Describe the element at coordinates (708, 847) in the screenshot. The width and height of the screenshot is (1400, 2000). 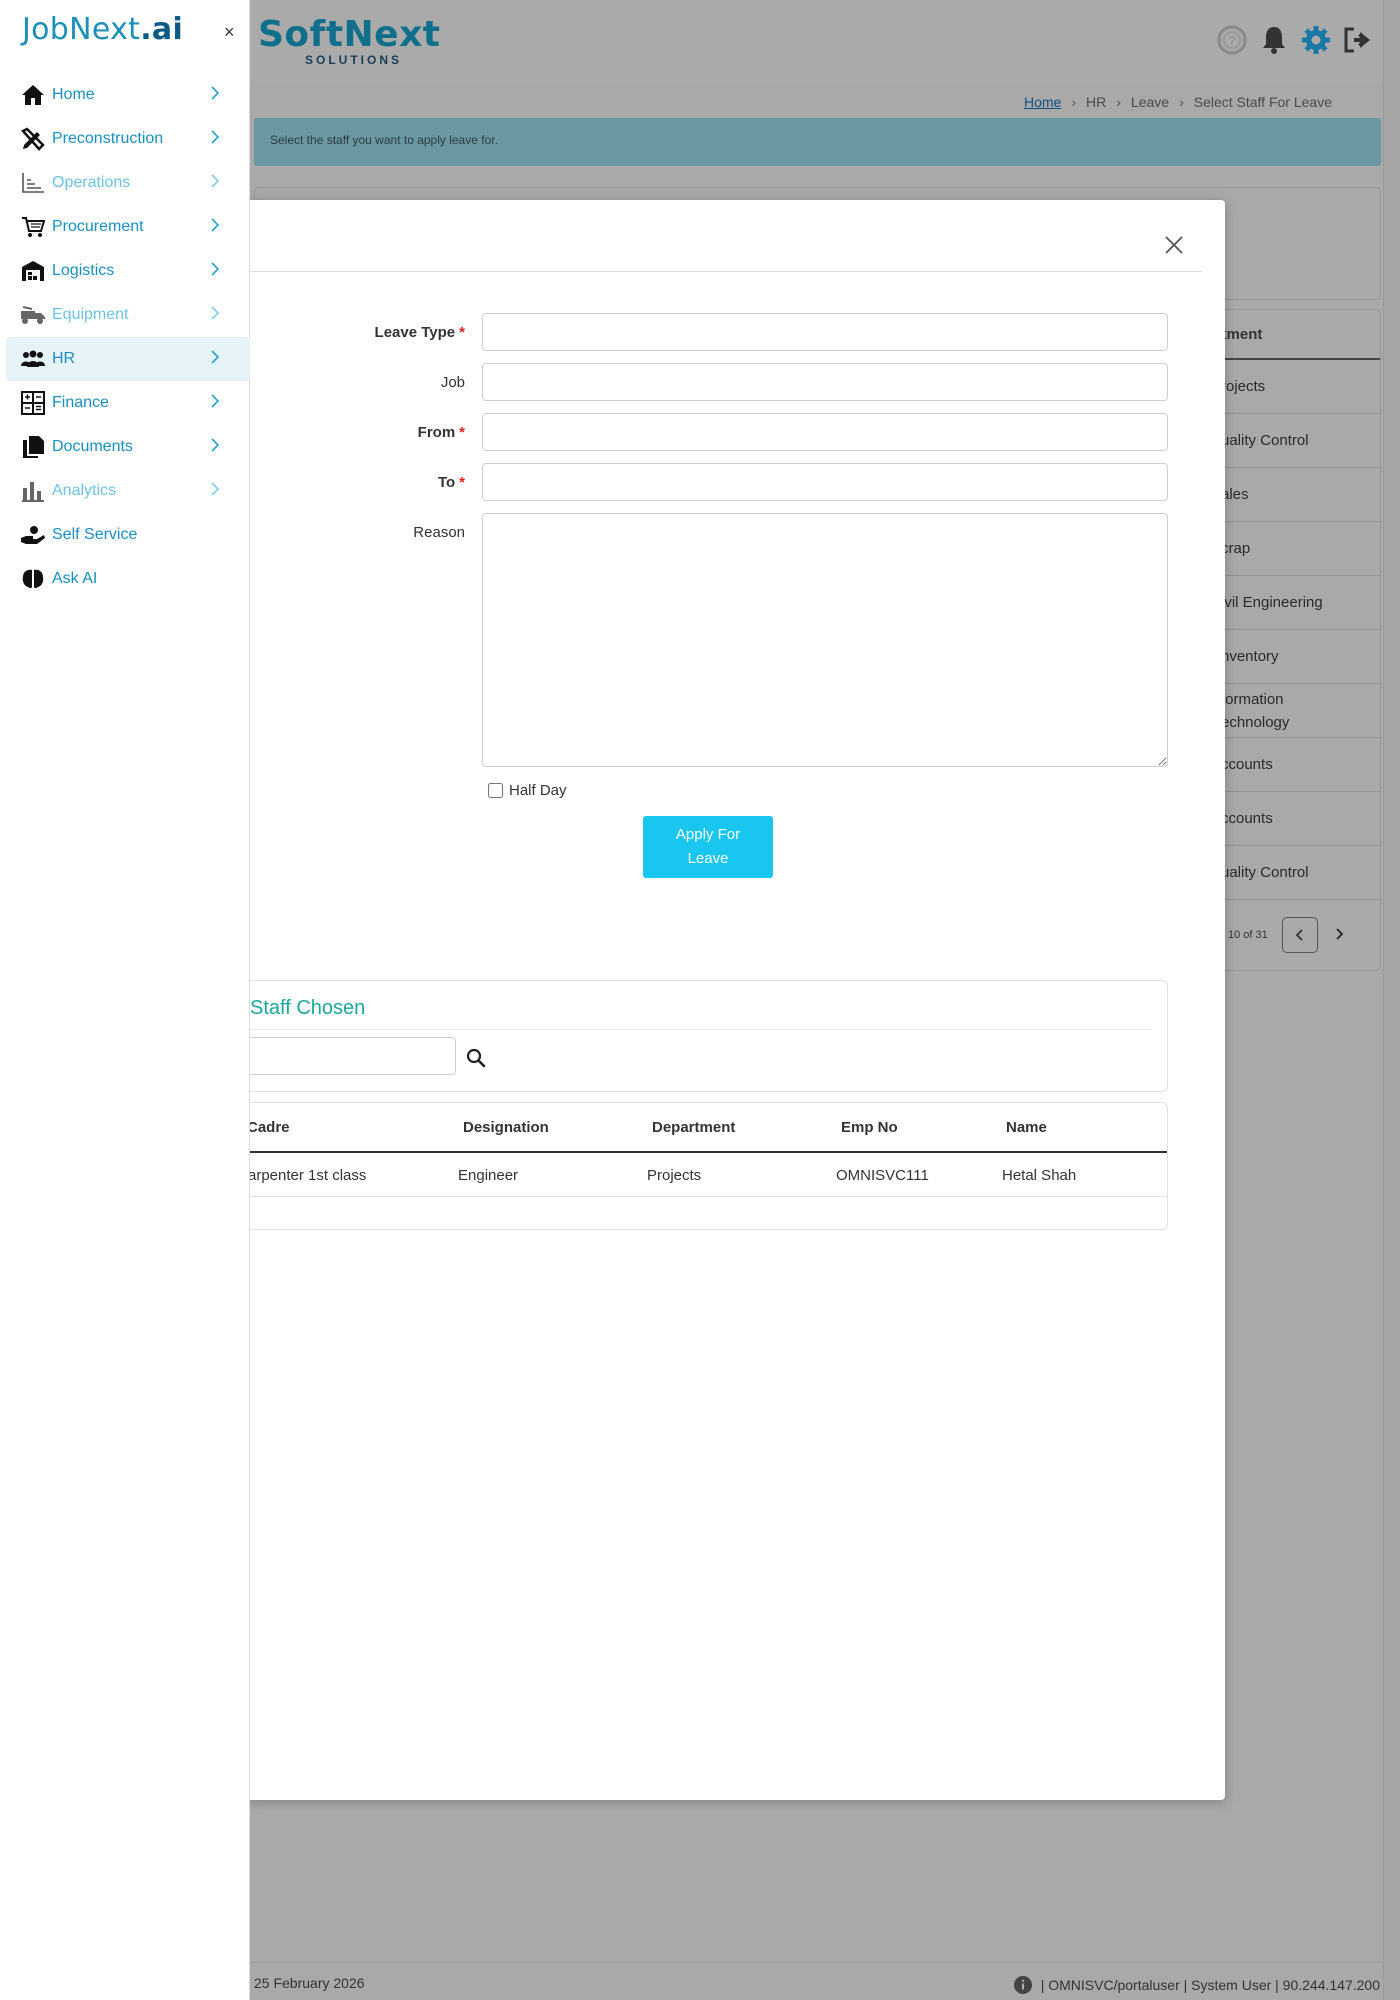
I see `apply-for-leave-button: Apply For Leave` at that location.